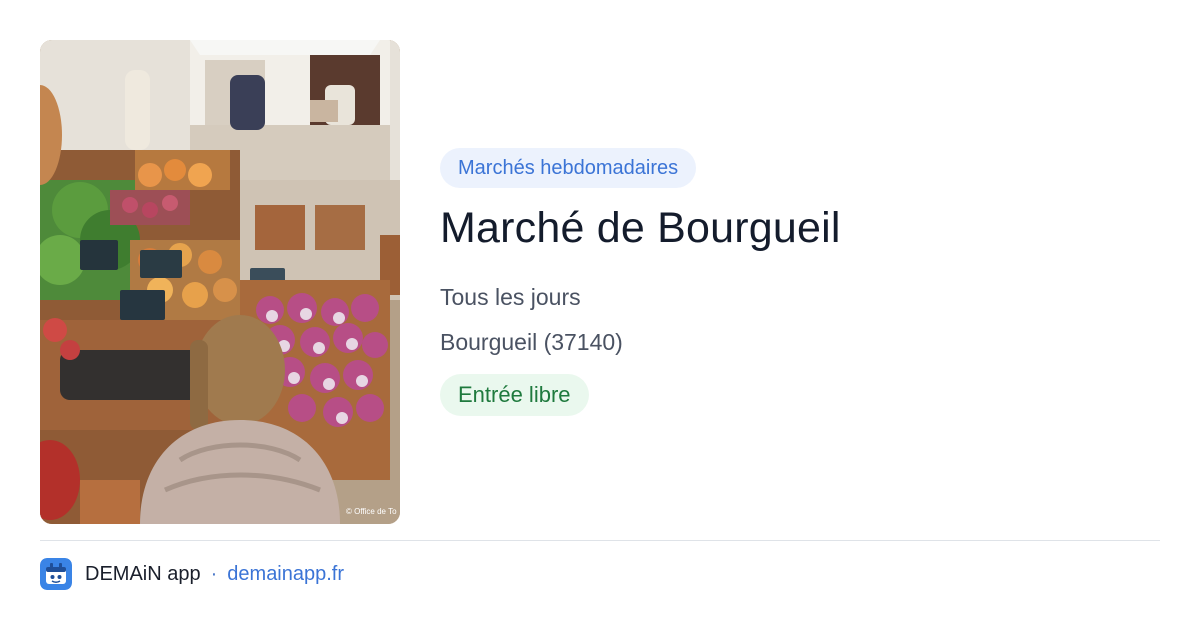 This screenshot has height=630, width=1200. I want to click on photo-caption: © Office de To, so click(371, 511).